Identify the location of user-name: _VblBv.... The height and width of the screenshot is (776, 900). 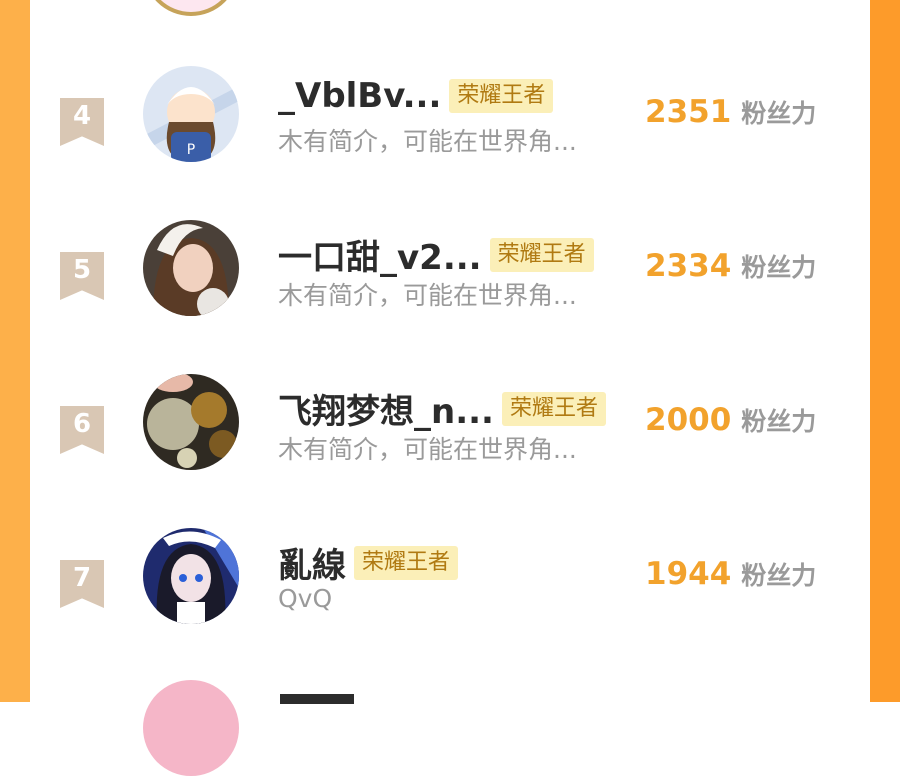
(359, 96).